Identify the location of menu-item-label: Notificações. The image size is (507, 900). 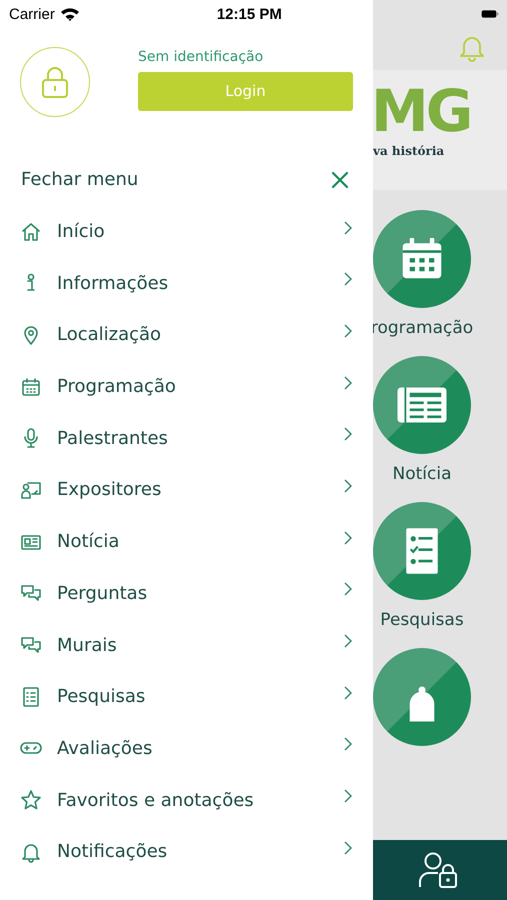
(112, 851).